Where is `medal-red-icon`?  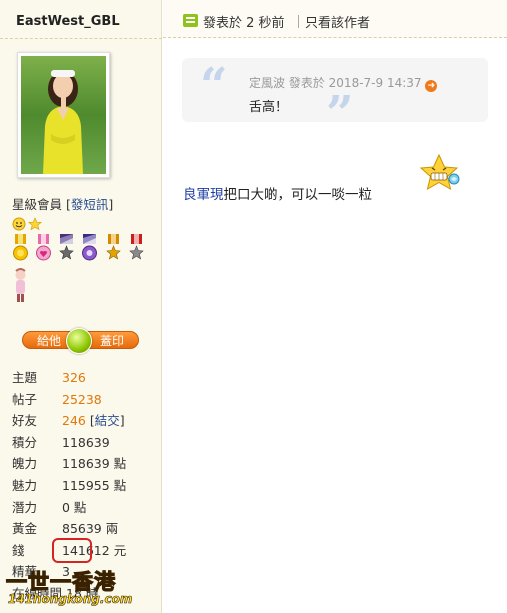
medal-red-icon is located at coordinates (136, 249).